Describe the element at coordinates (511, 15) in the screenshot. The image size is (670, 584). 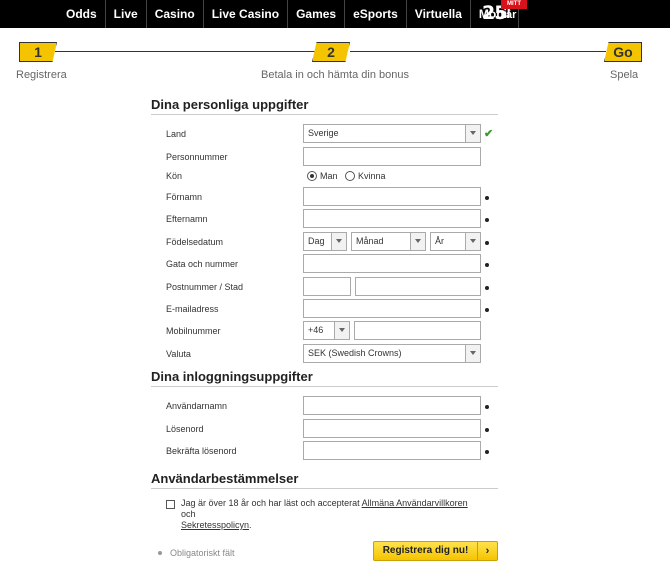
I see `badge-ar: år` at that location.